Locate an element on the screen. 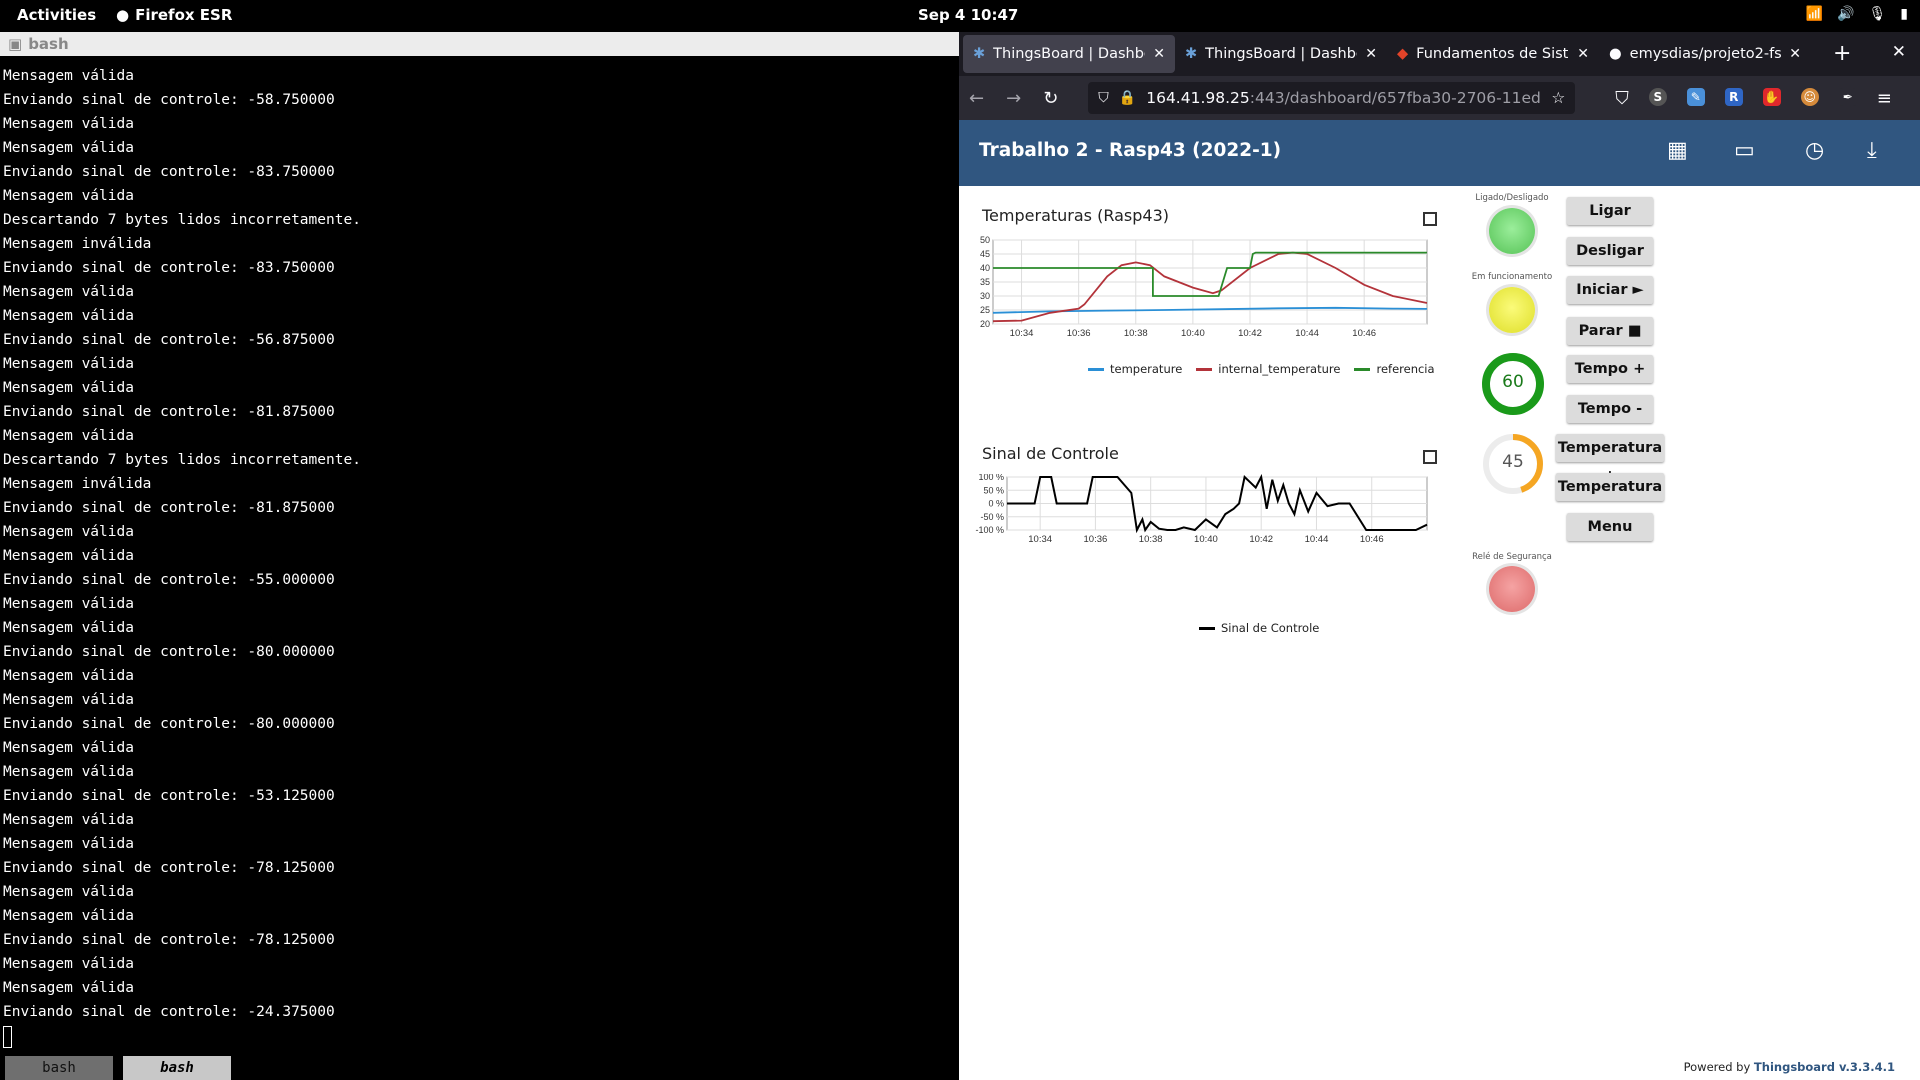  control-chart-legend: Sinal de Controle is located at coordinates (1259, 628).